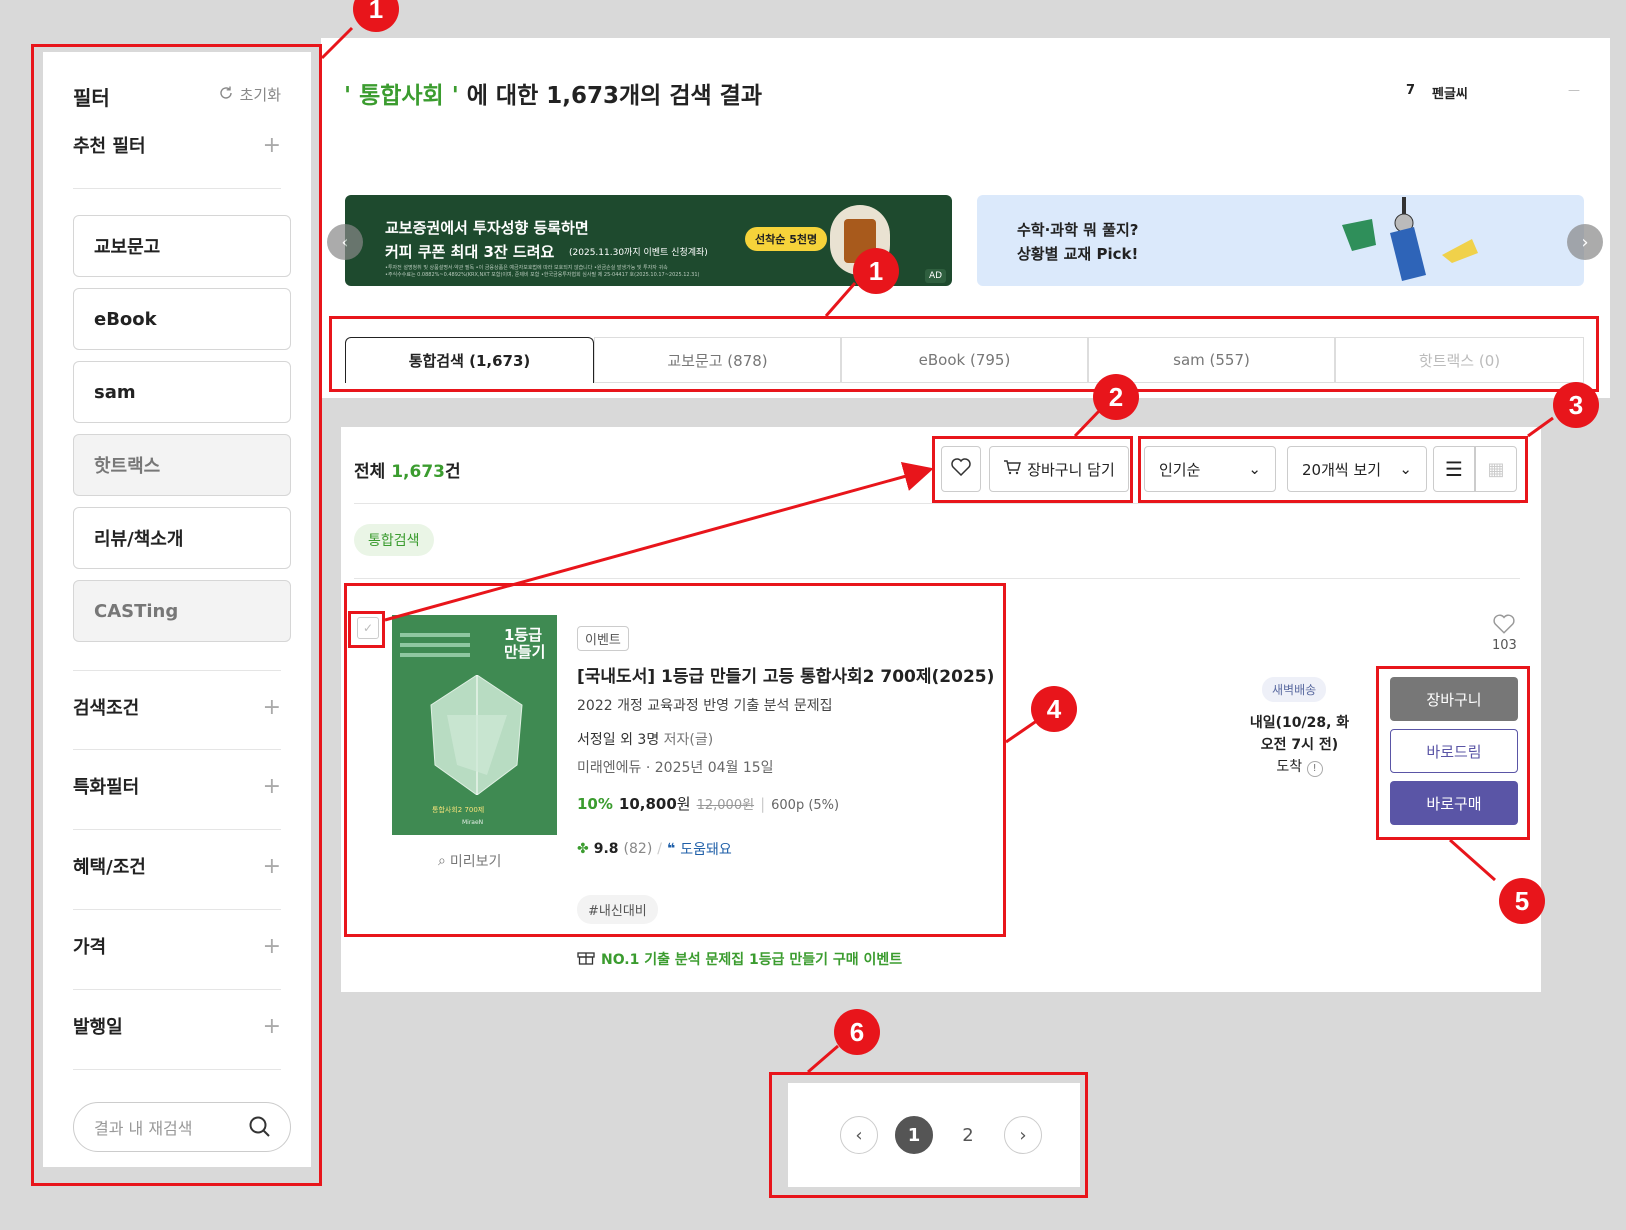 This screenshot has height=1230, width=1626. I want to click on marker-6: 6, so click(857, 1032).